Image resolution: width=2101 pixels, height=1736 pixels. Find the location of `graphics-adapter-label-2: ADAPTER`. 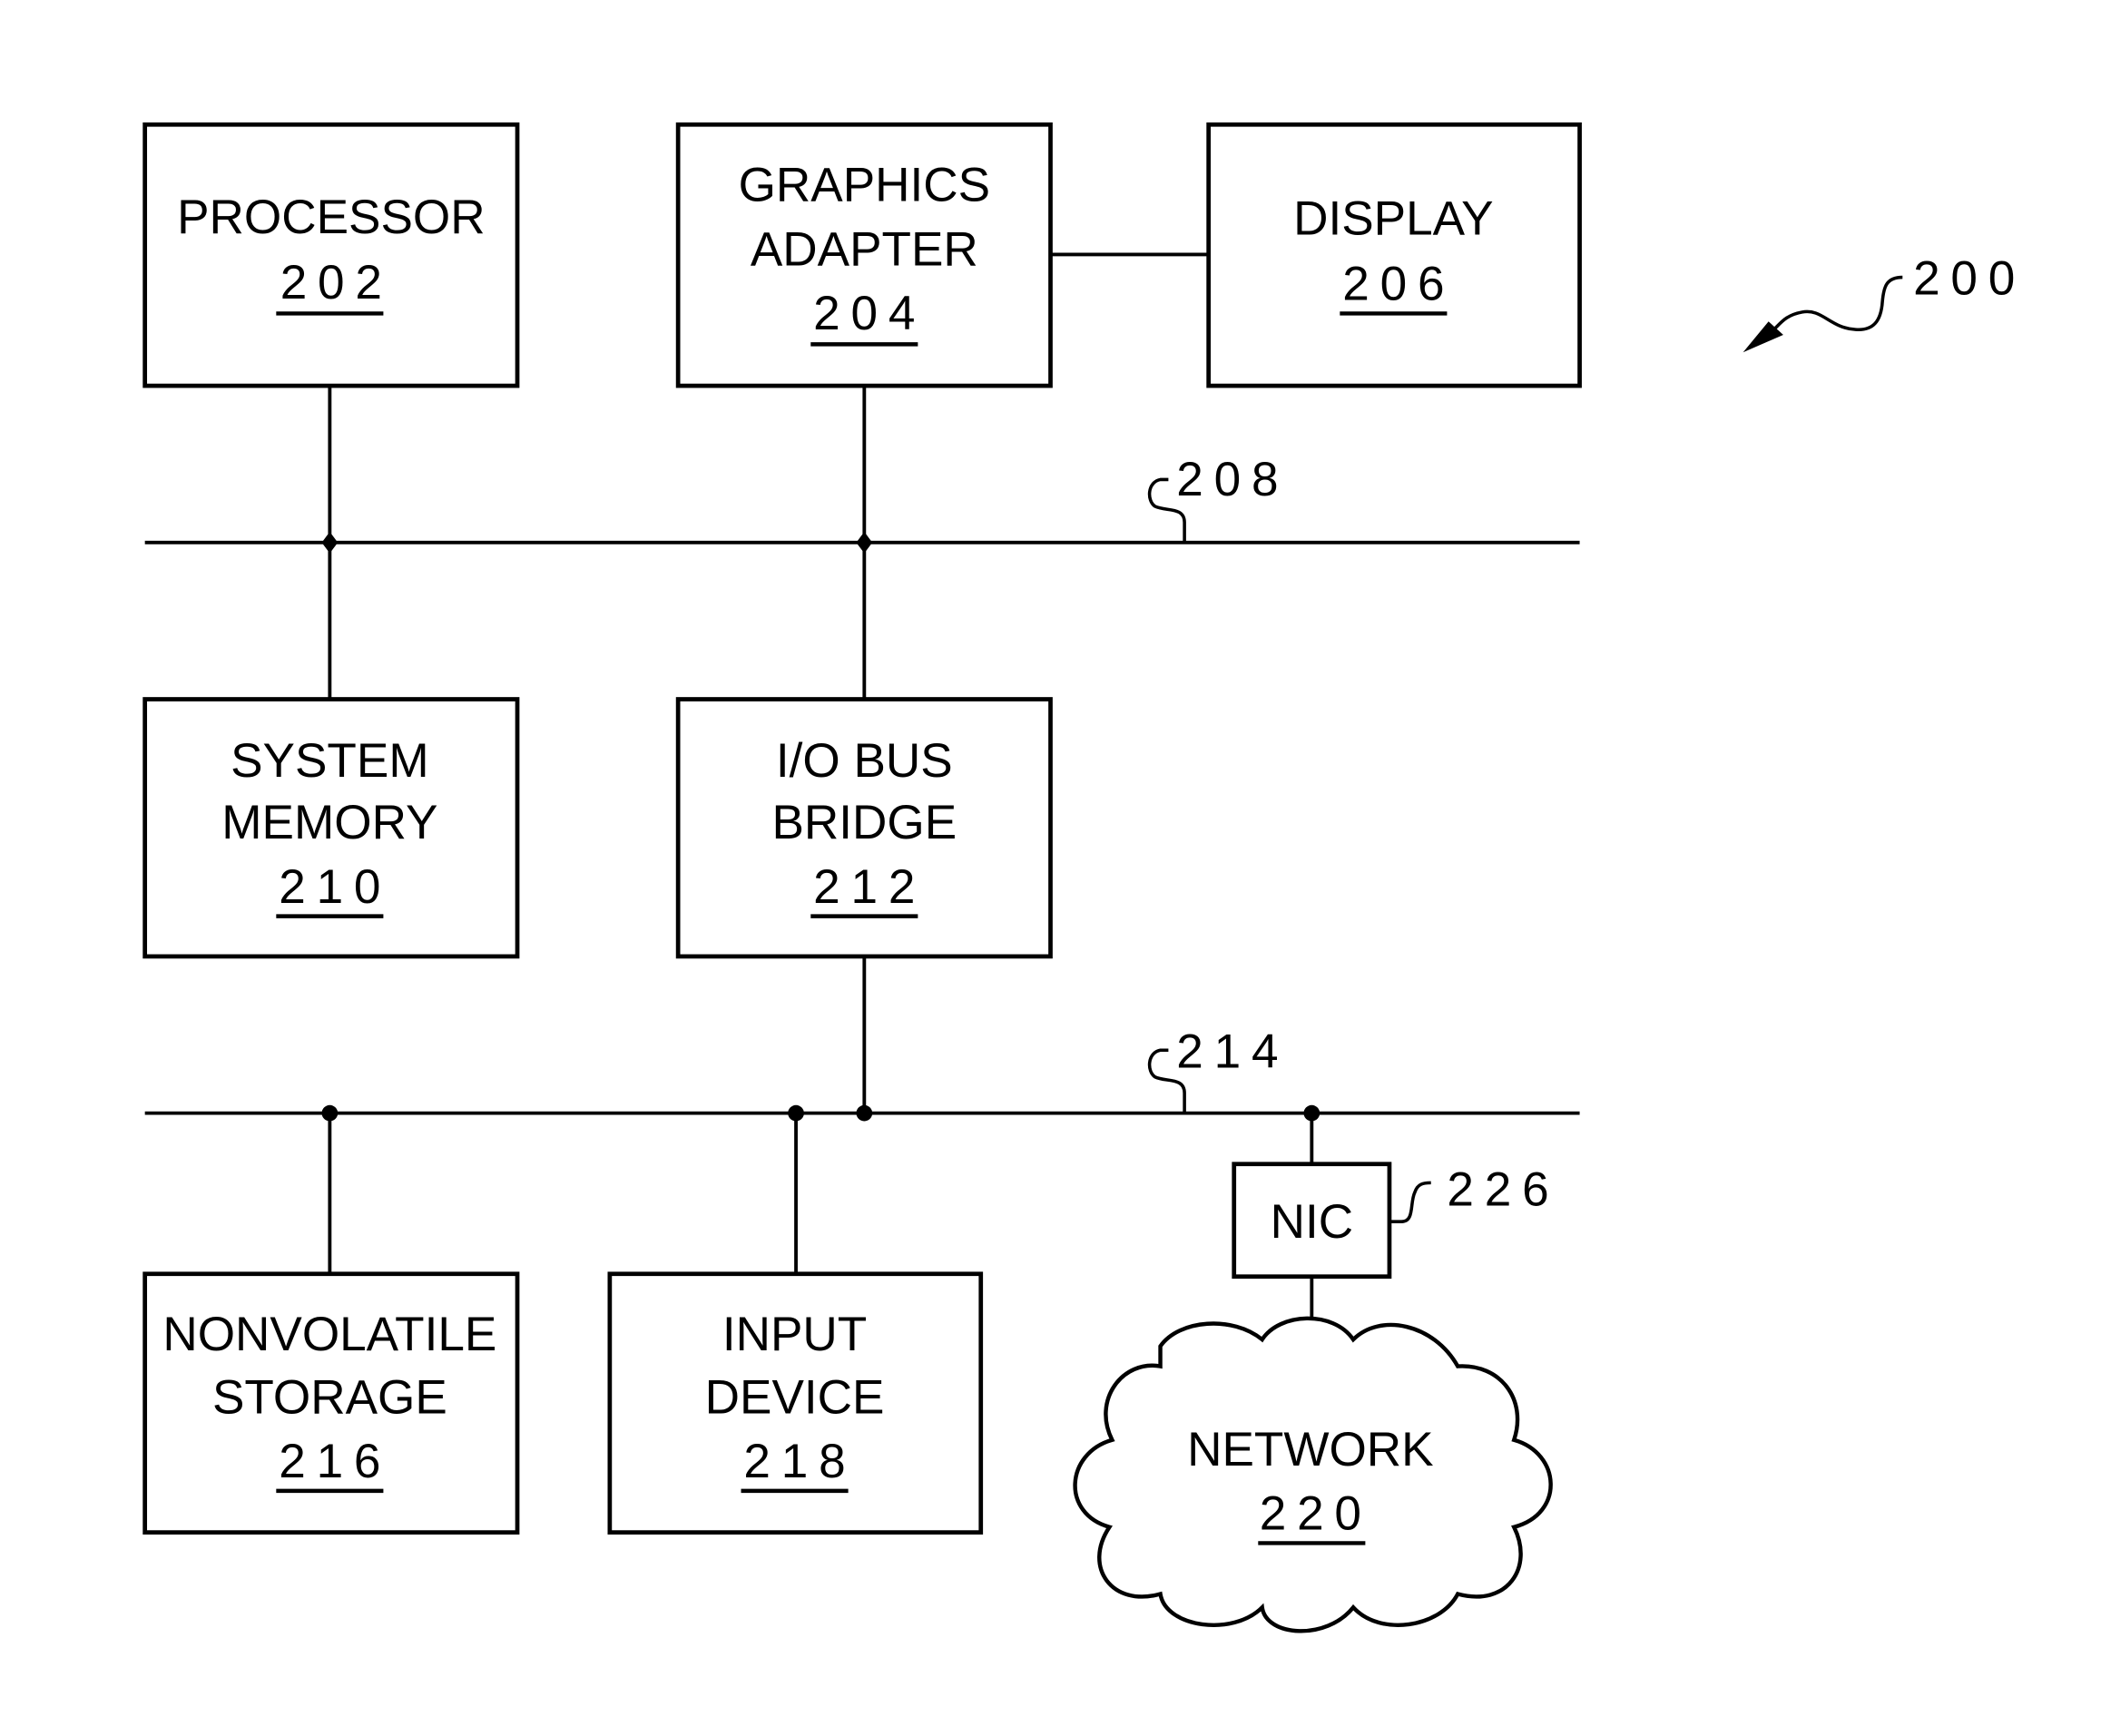

graphics-adapter-label-2: ADAPTER is located at coordinates (864, 249).